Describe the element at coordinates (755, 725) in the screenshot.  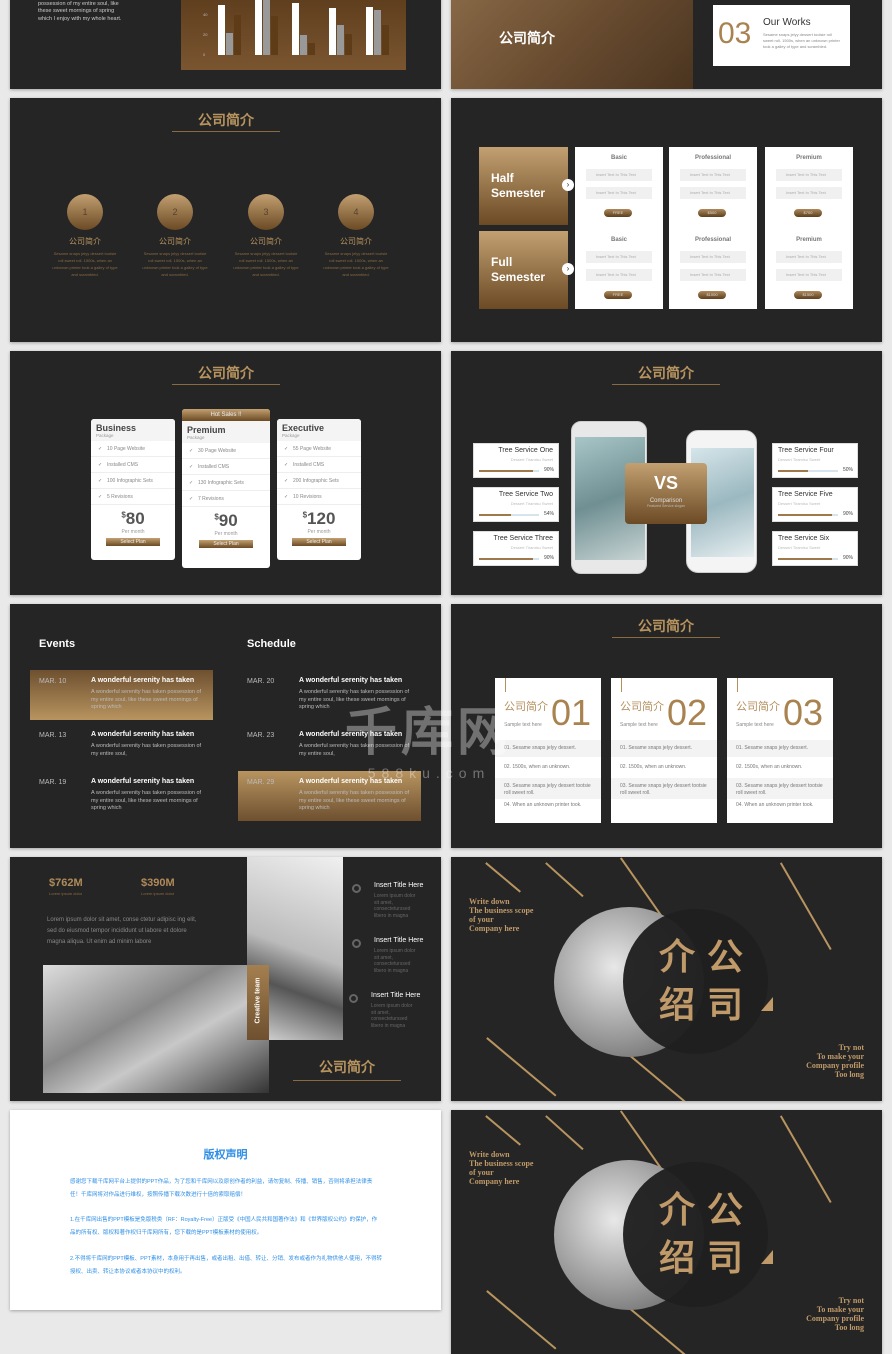
I see `card-sample: Sample text here` at that location.